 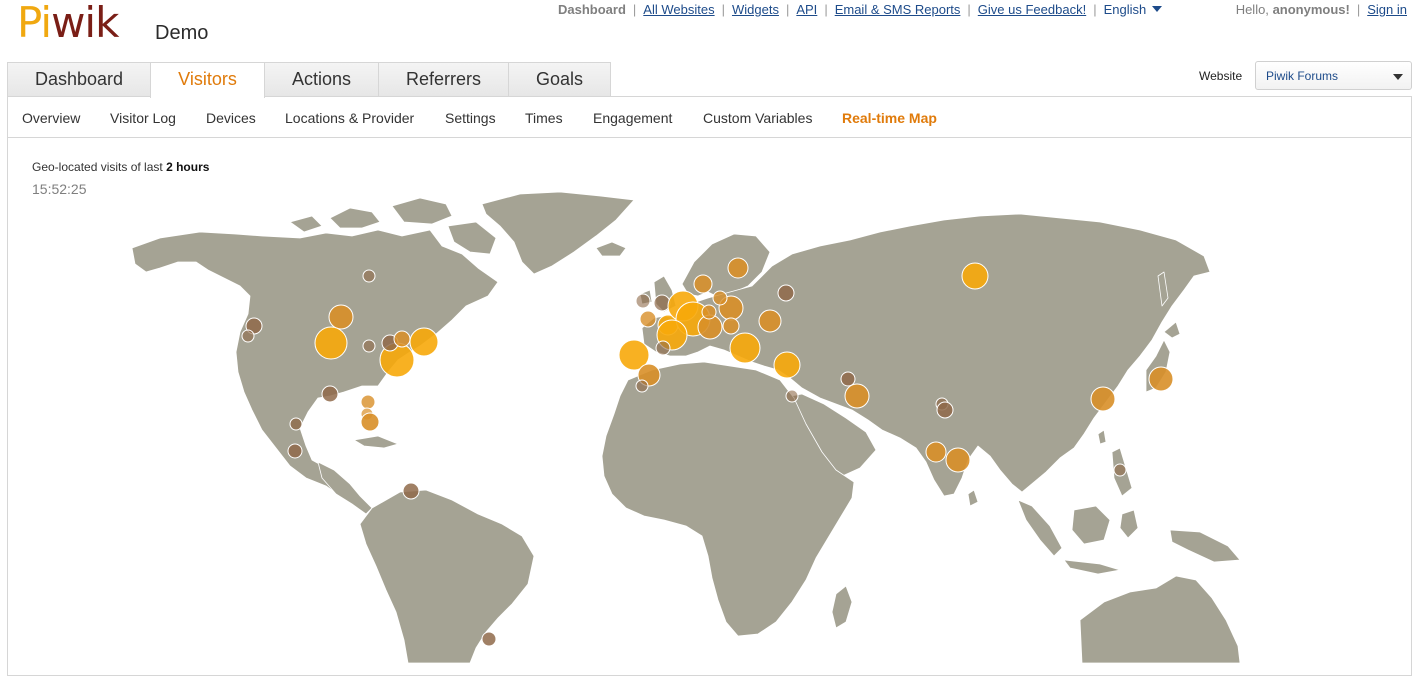 What do you see at coordinates (349, 118) in the screenshot?
I see `subnav-locations-provider: Locations & Provider` at bounding box center [349, 118].